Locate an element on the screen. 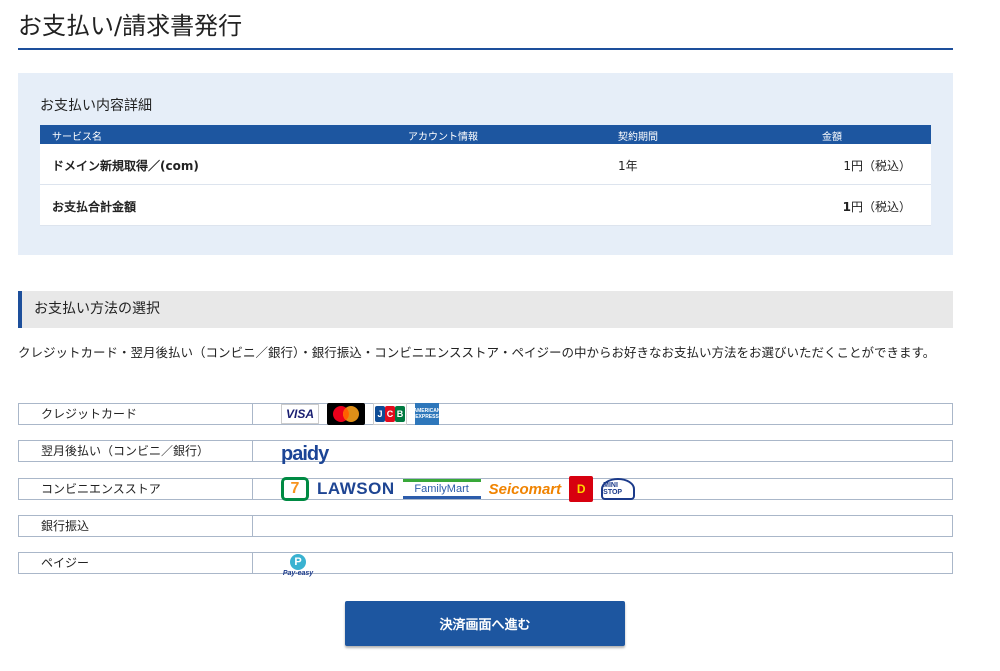 Image resolution: width=1000 pixels, height=671 pixels. total-amount-value: 1 is located at coordinates (846, 207).